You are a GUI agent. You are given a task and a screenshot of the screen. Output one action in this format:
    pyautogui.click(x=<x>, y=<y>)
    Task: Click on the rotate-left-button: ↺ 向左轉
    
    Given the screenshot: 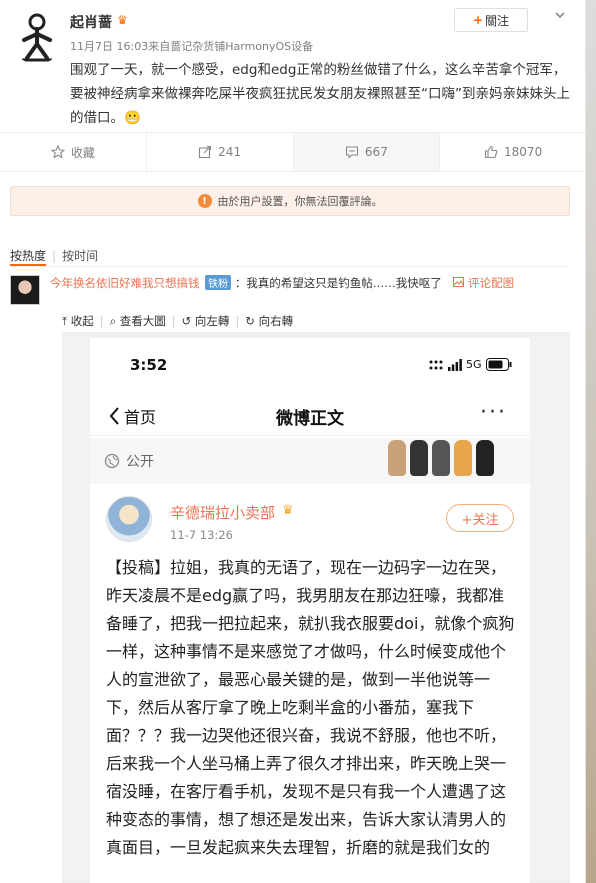 What is the action you would take?
    pyautogui.click(x=206, y=321)
    